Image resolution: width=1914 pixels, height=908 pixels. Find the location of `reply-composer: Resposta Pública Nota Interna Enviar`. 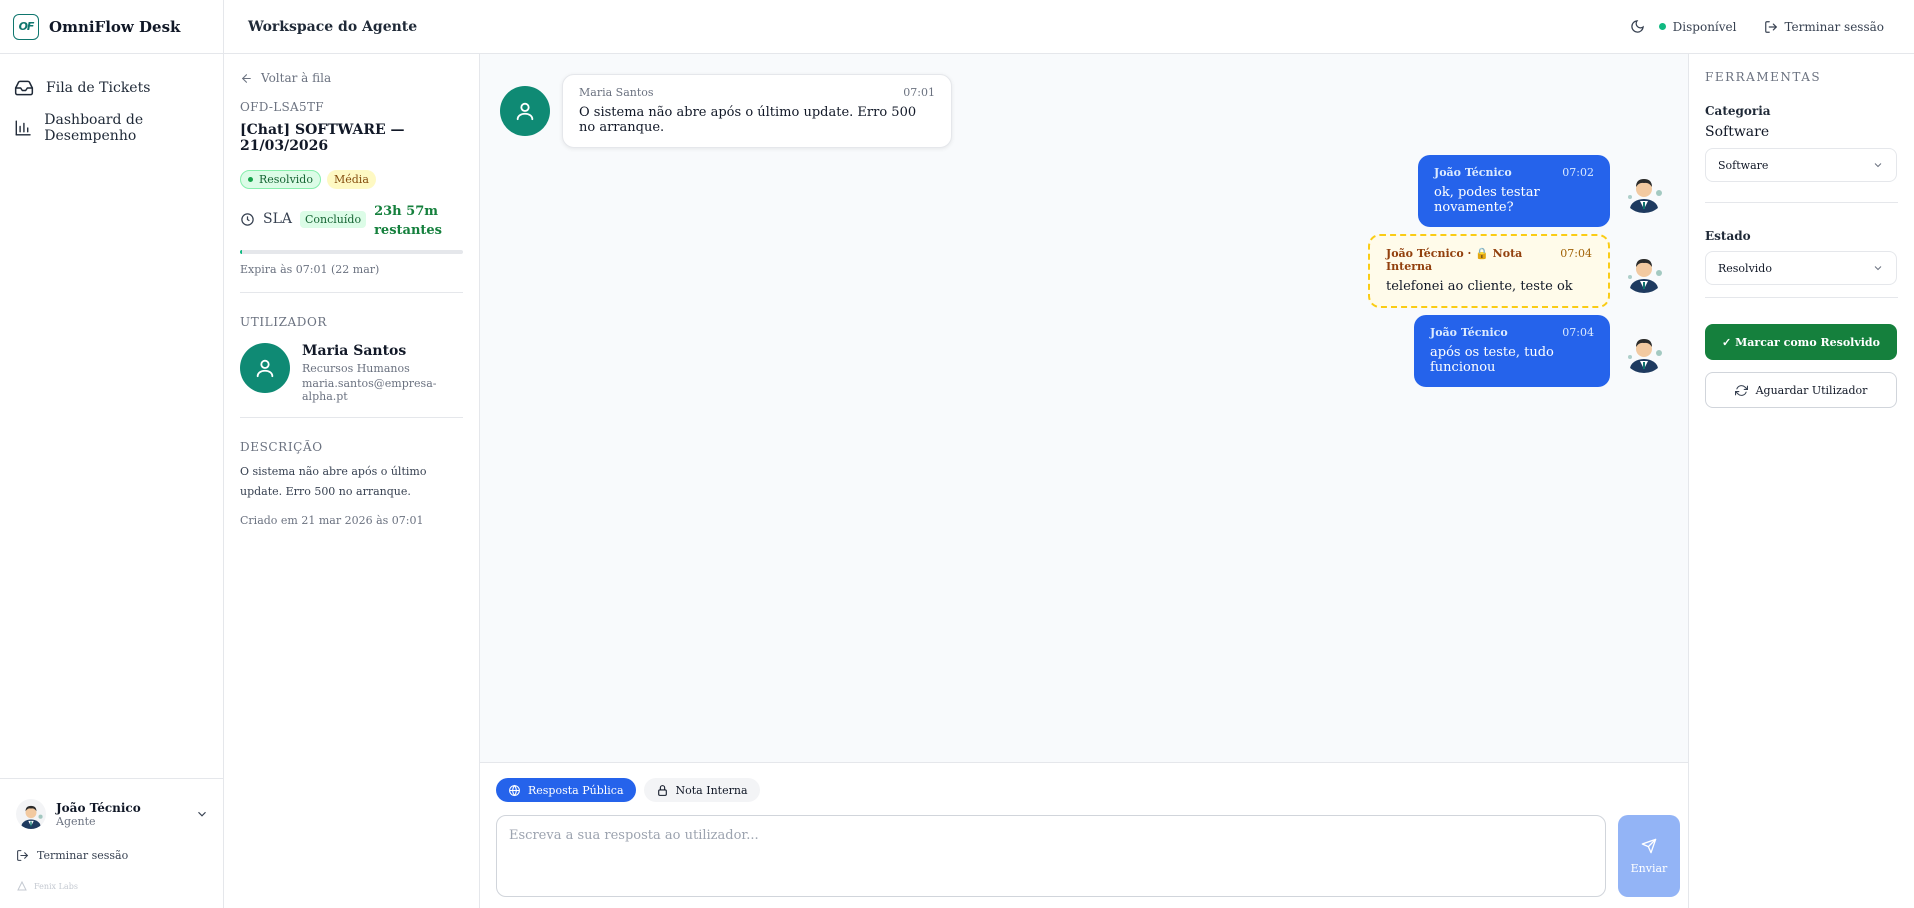

reply-composer: Resposta Pública Nota Interna Enviar is located at coordinates (1084, 835).